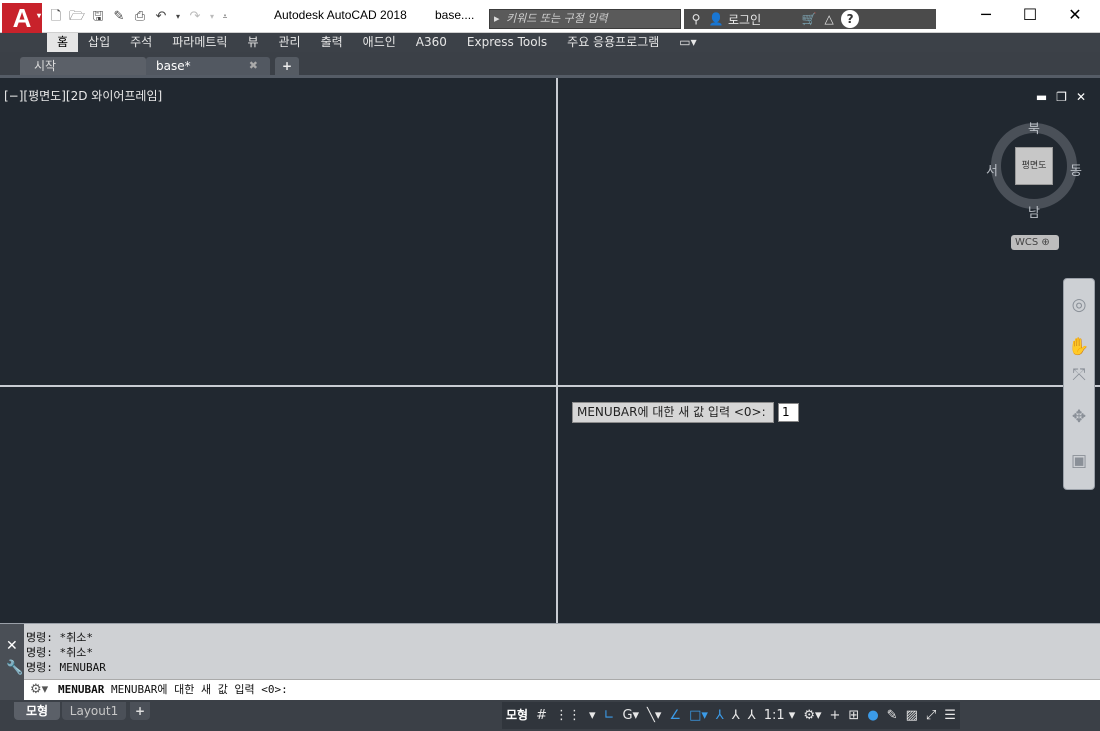 This screenshot has width=1100, height=731. I want to click on compass-north: 북, so click(1034, 127).